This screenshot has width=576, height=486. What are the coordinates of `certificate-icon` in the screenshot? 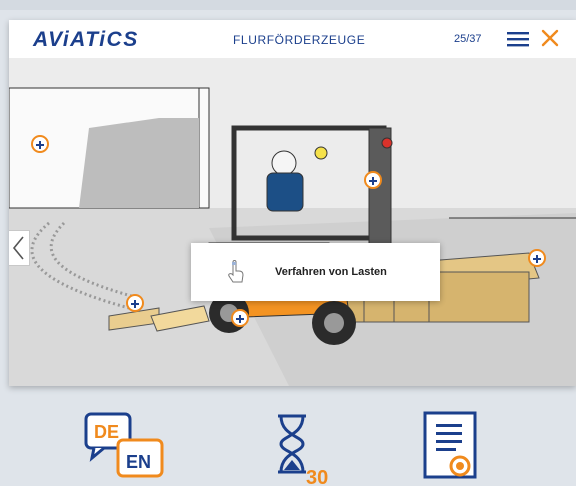 It's located at (452, 448).